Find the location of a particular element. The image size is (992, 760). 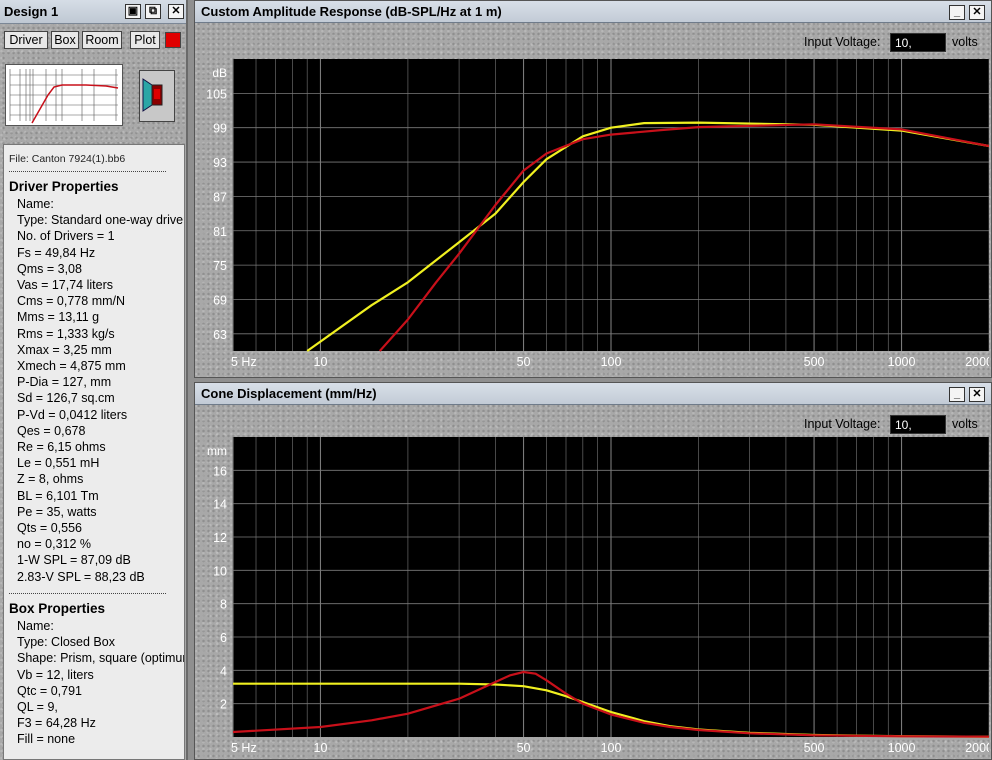

driver-property: Qts = 0,556 is located at coordinates (49, 528).